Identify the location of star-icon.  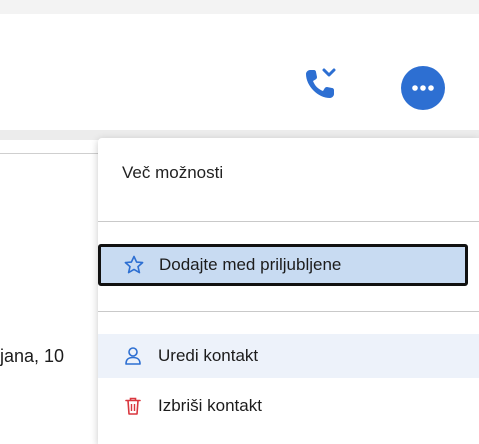
(134, 265).